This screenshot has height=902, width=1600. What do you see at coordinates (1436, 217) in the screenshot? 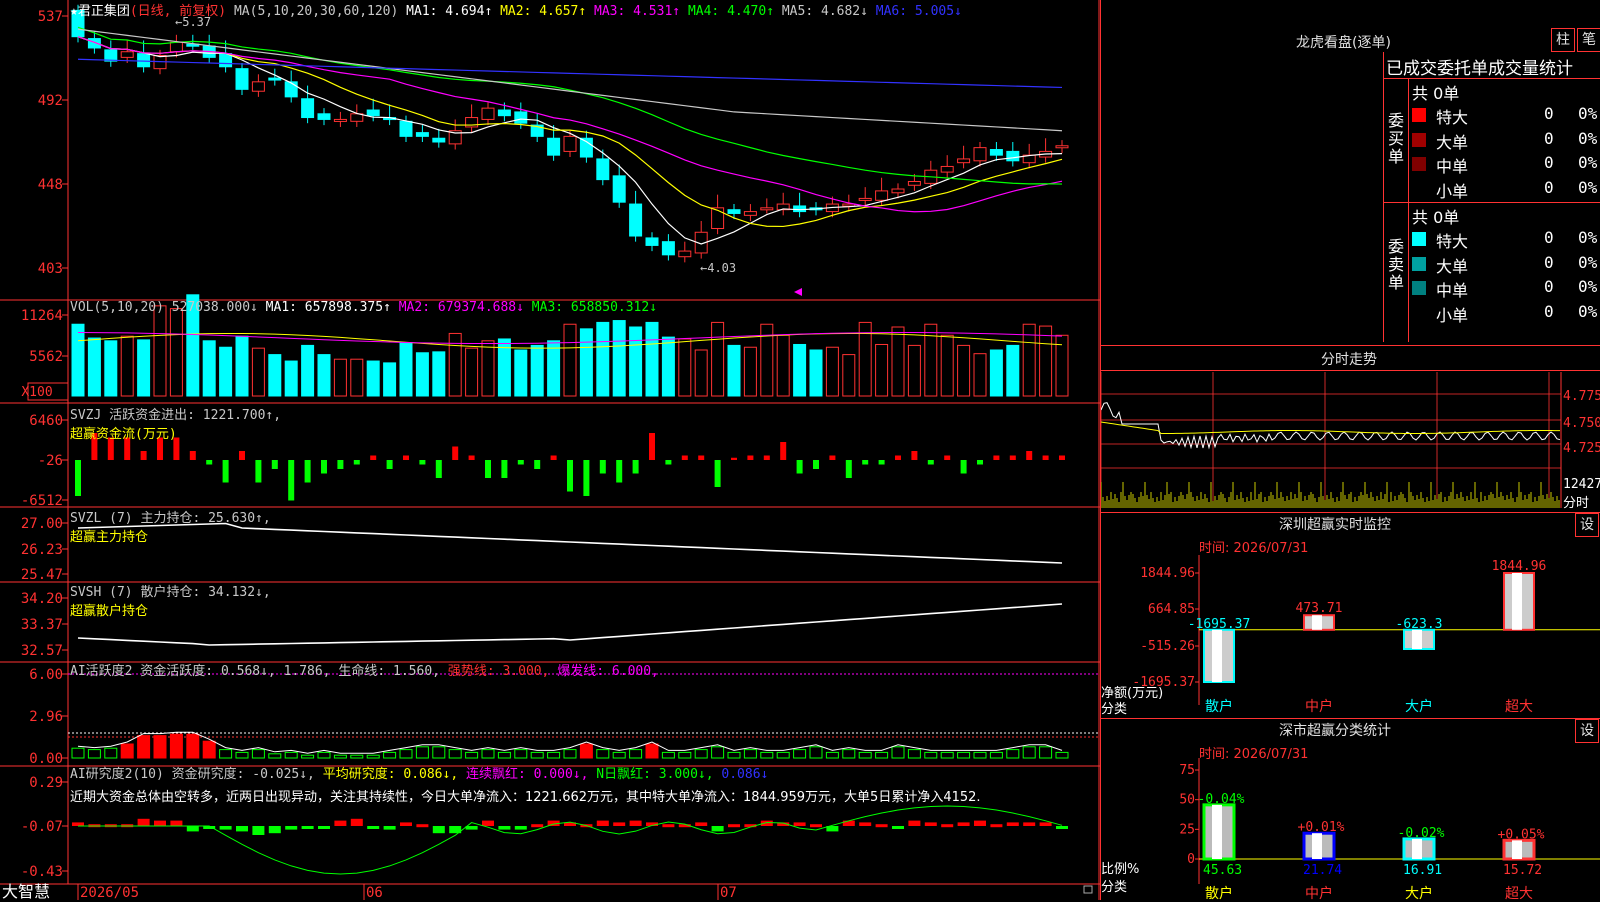
I see `sell-total: 共 0单` at bounding box center [1436, 217].